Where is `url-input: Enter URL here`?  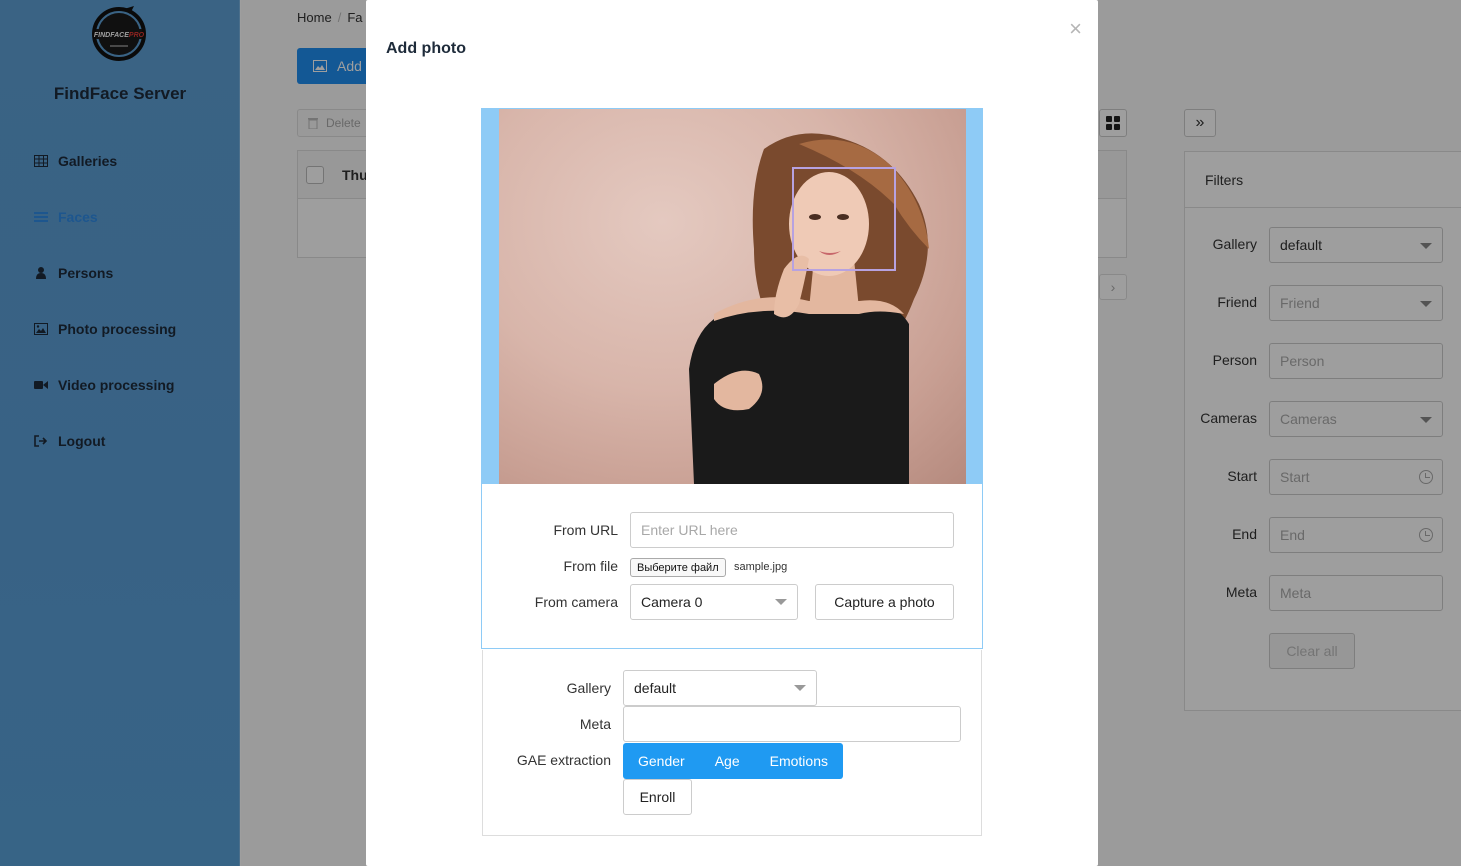 url-input: Enter URL here is located at coordinates (792, 530).